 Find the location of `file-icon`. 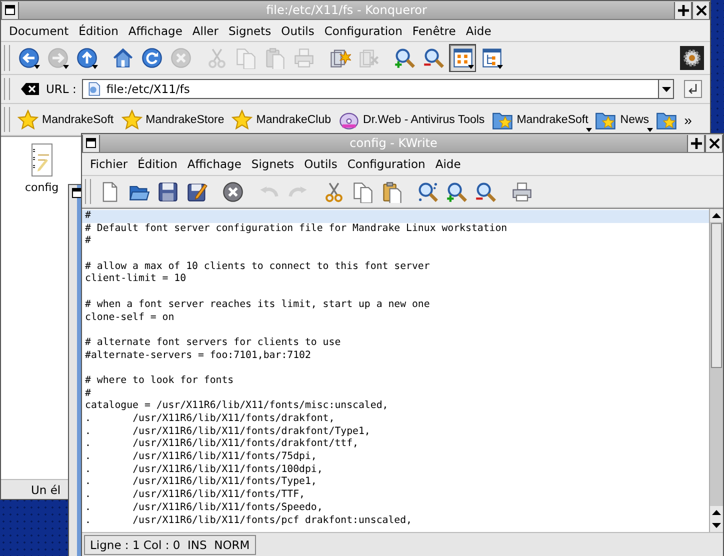

file-icon is located at coordinates (94, 89).